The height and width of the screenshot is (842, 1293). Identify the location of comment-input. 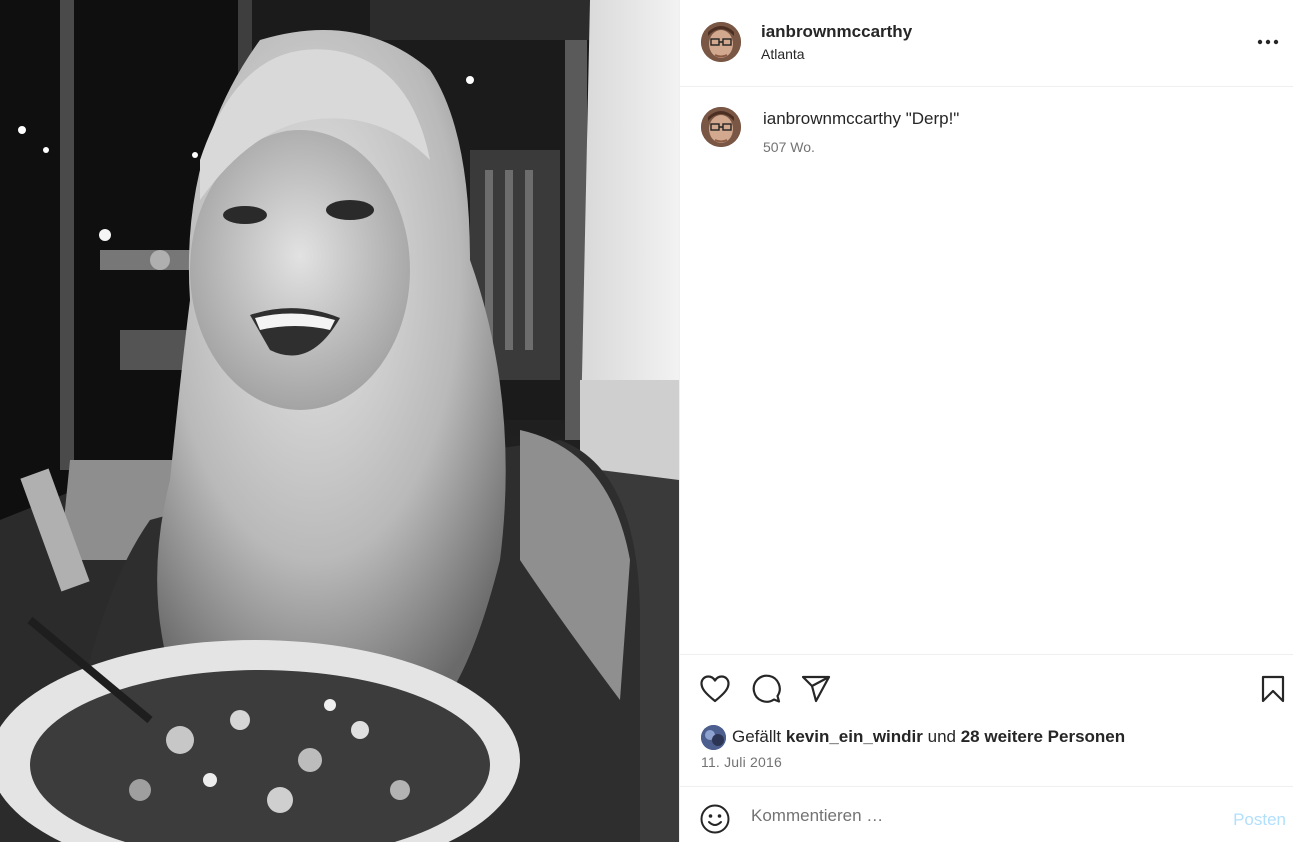
(981, 816).